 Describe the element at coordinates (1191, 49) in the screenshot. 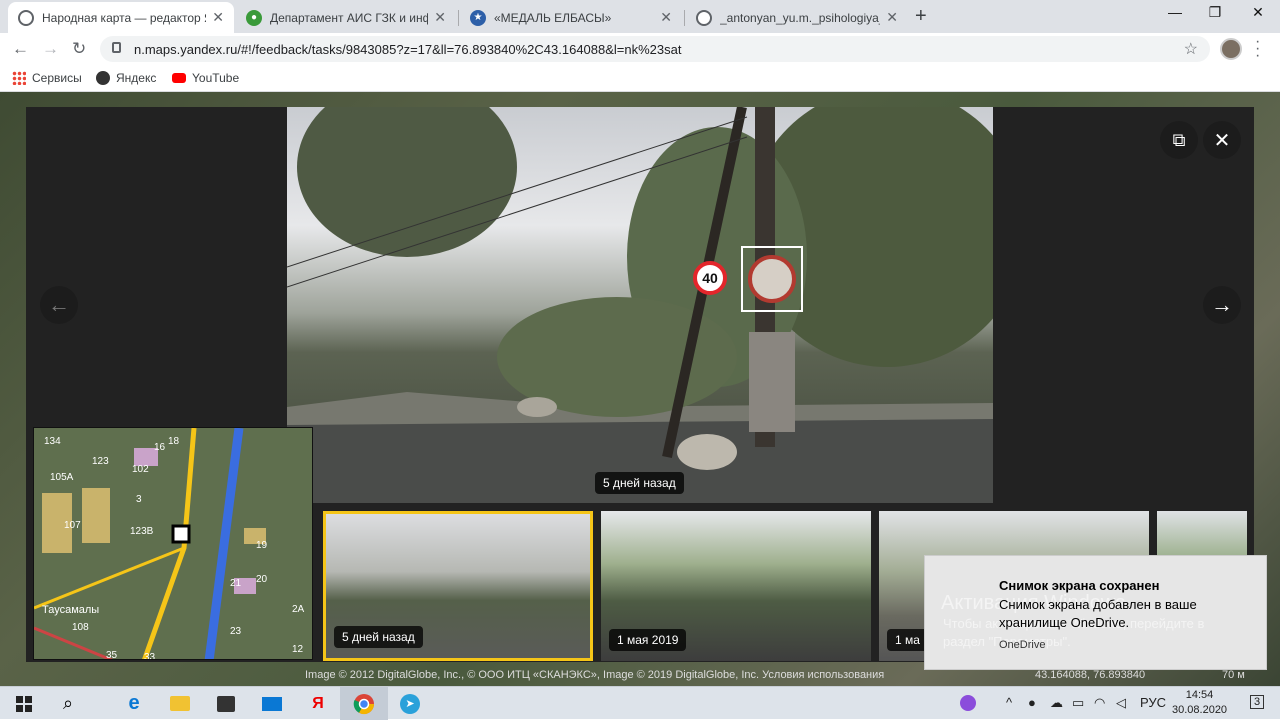

I see `bookmark-star-icon: ☆` at that location.